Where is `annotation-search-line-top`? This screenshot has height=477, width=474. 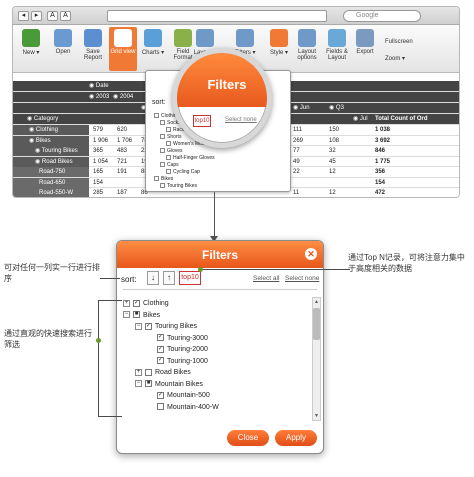
annotation-search-line-top is located at coordinates (110, 300).